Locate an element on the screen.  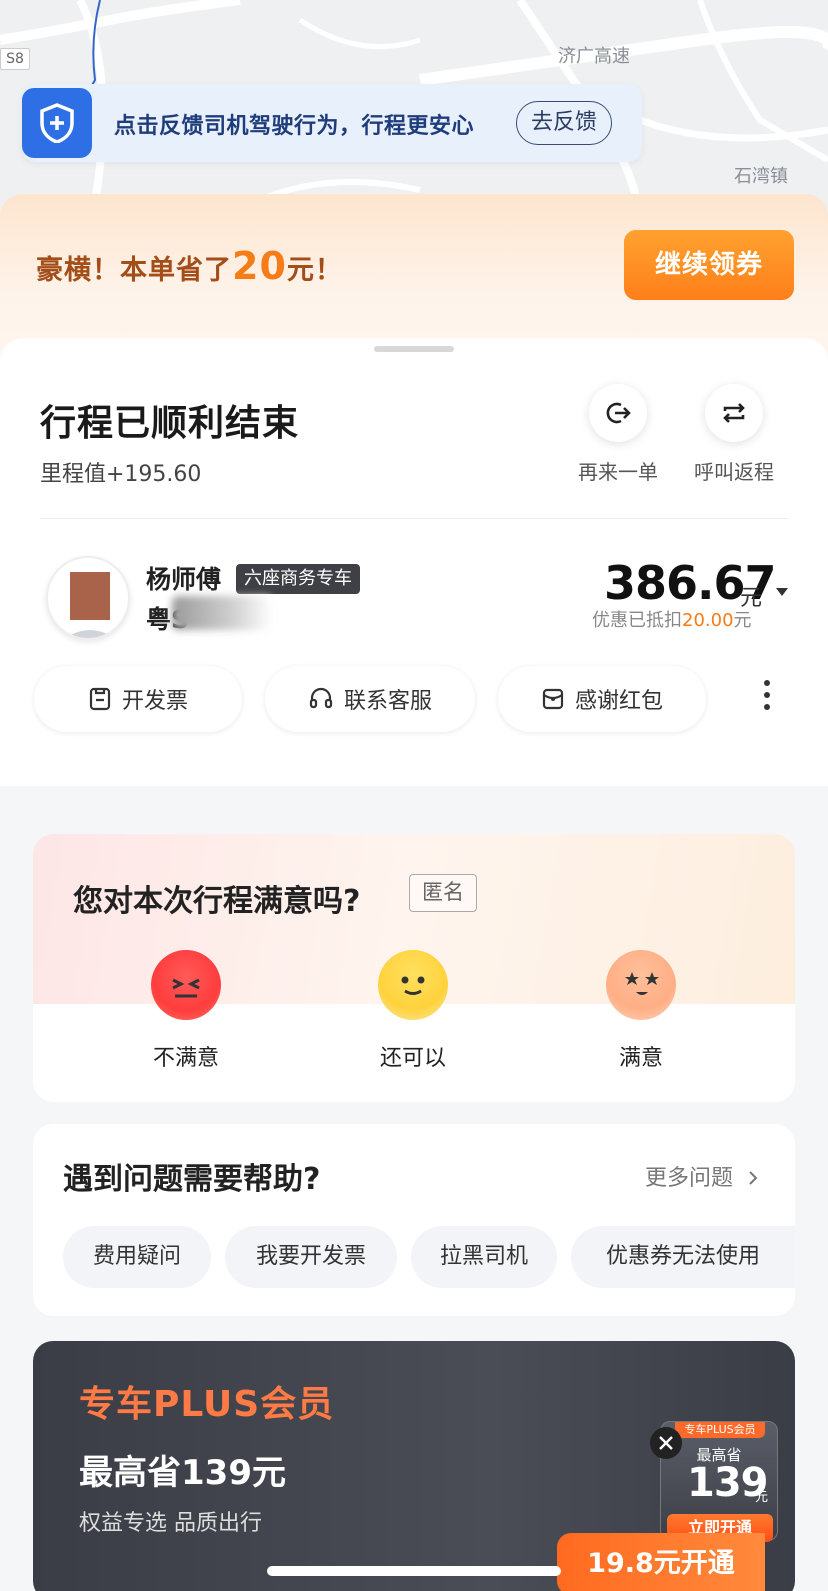
driver-name: 杨师傅 is located at coordinates (184, 579).